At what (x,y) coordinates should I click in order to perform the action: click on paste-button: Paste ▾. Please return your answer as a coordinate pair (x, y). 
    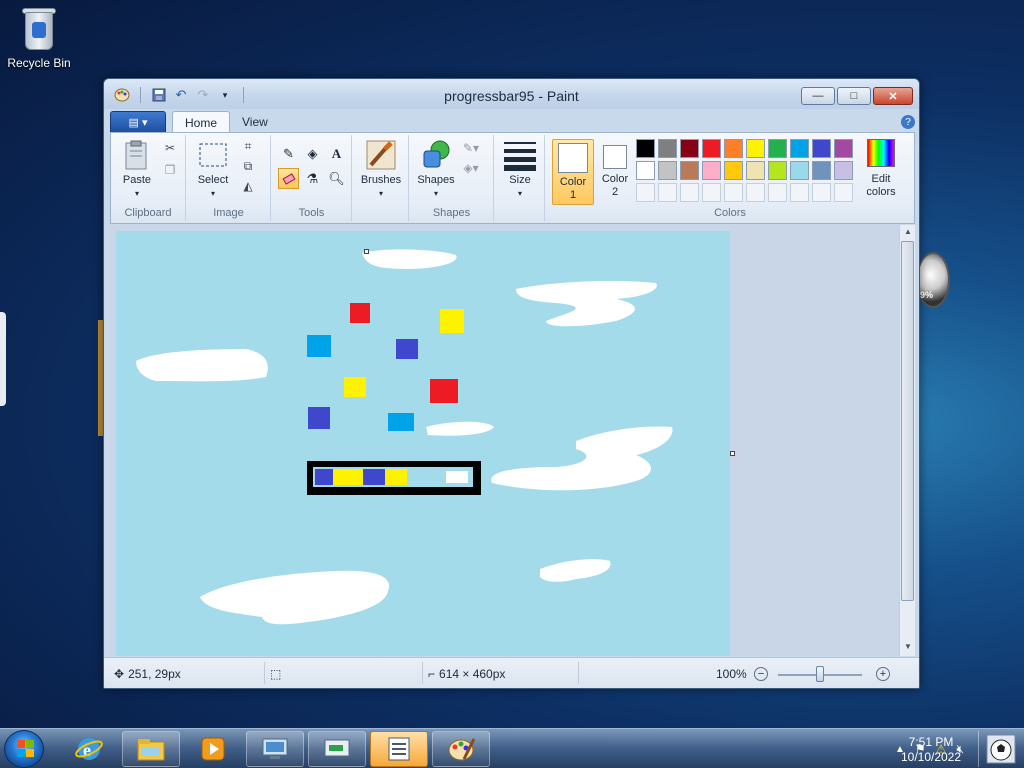
    Looking at the image, I should click on (137, 169).